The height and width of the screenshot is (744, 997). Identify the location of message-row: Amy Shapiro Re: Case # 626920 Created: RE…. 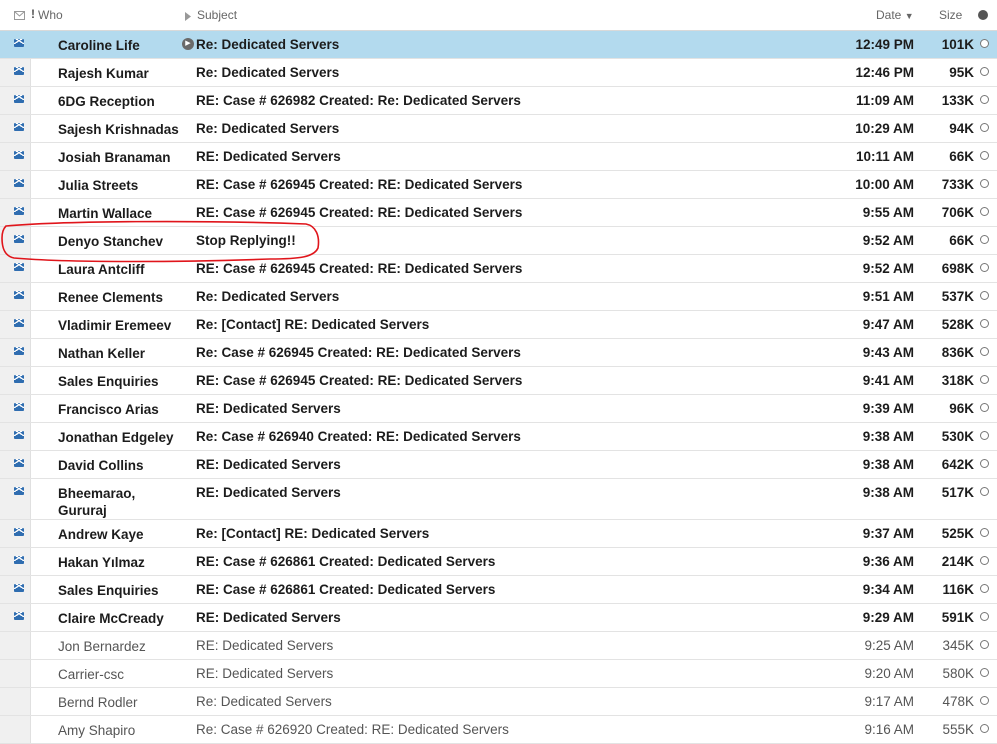
(498, 730).